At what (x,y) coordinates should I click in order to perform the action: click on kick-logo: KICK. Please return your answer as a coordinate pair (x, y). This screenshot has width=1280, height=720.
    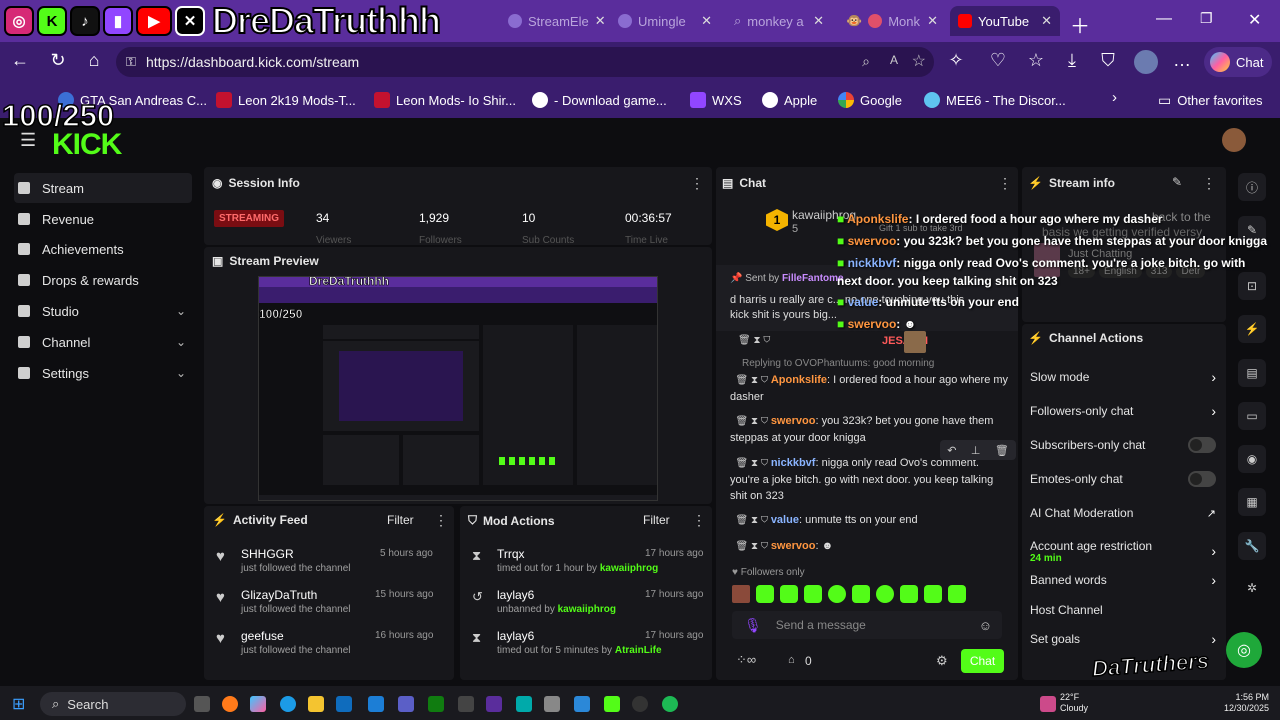
    Looking at the image, I should click on (87, 145).